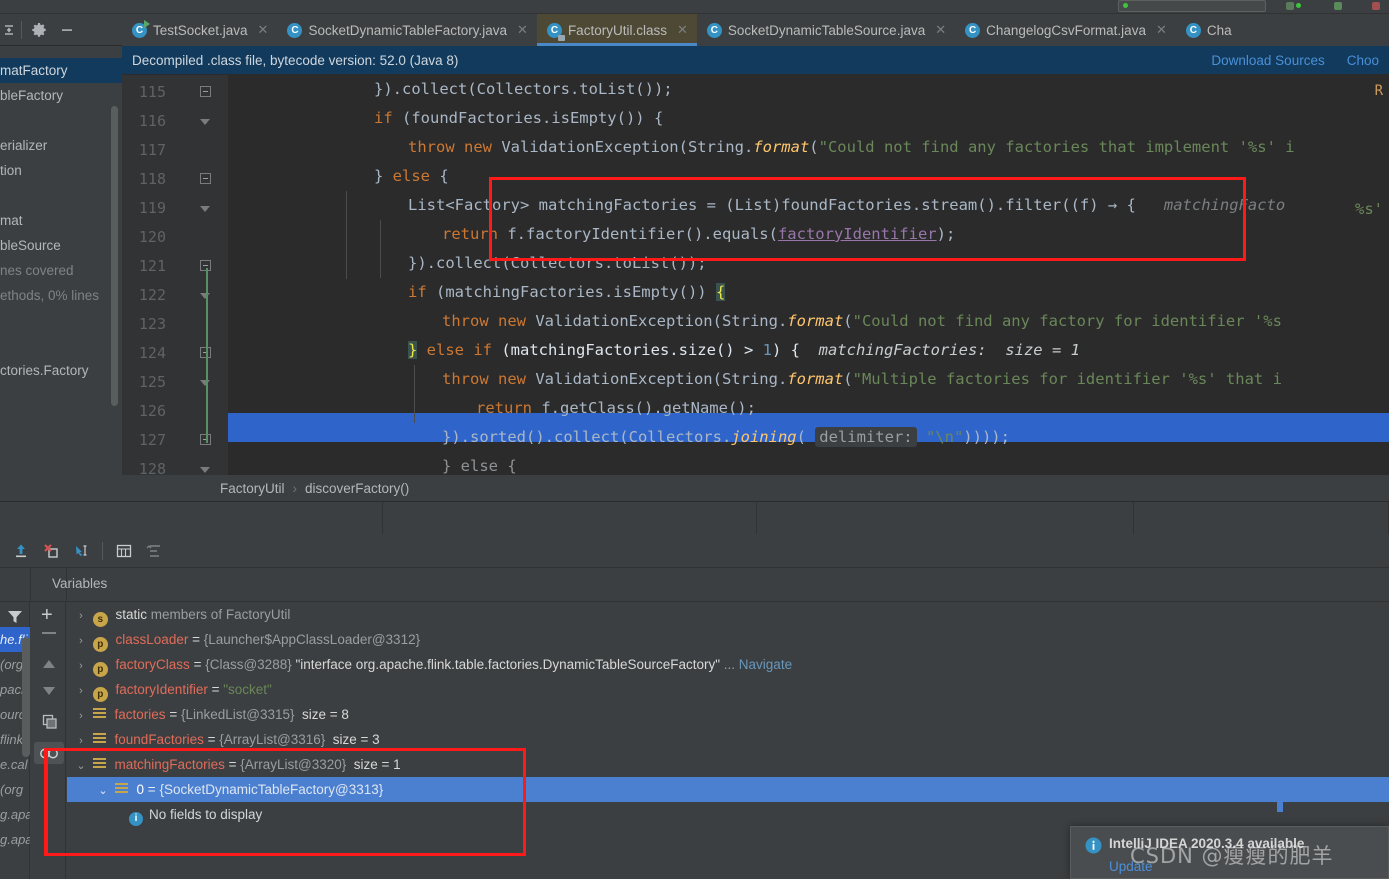 This screenshot has width=1389, height=879. I want to click on force-step-into-icon, so click(51, 551).